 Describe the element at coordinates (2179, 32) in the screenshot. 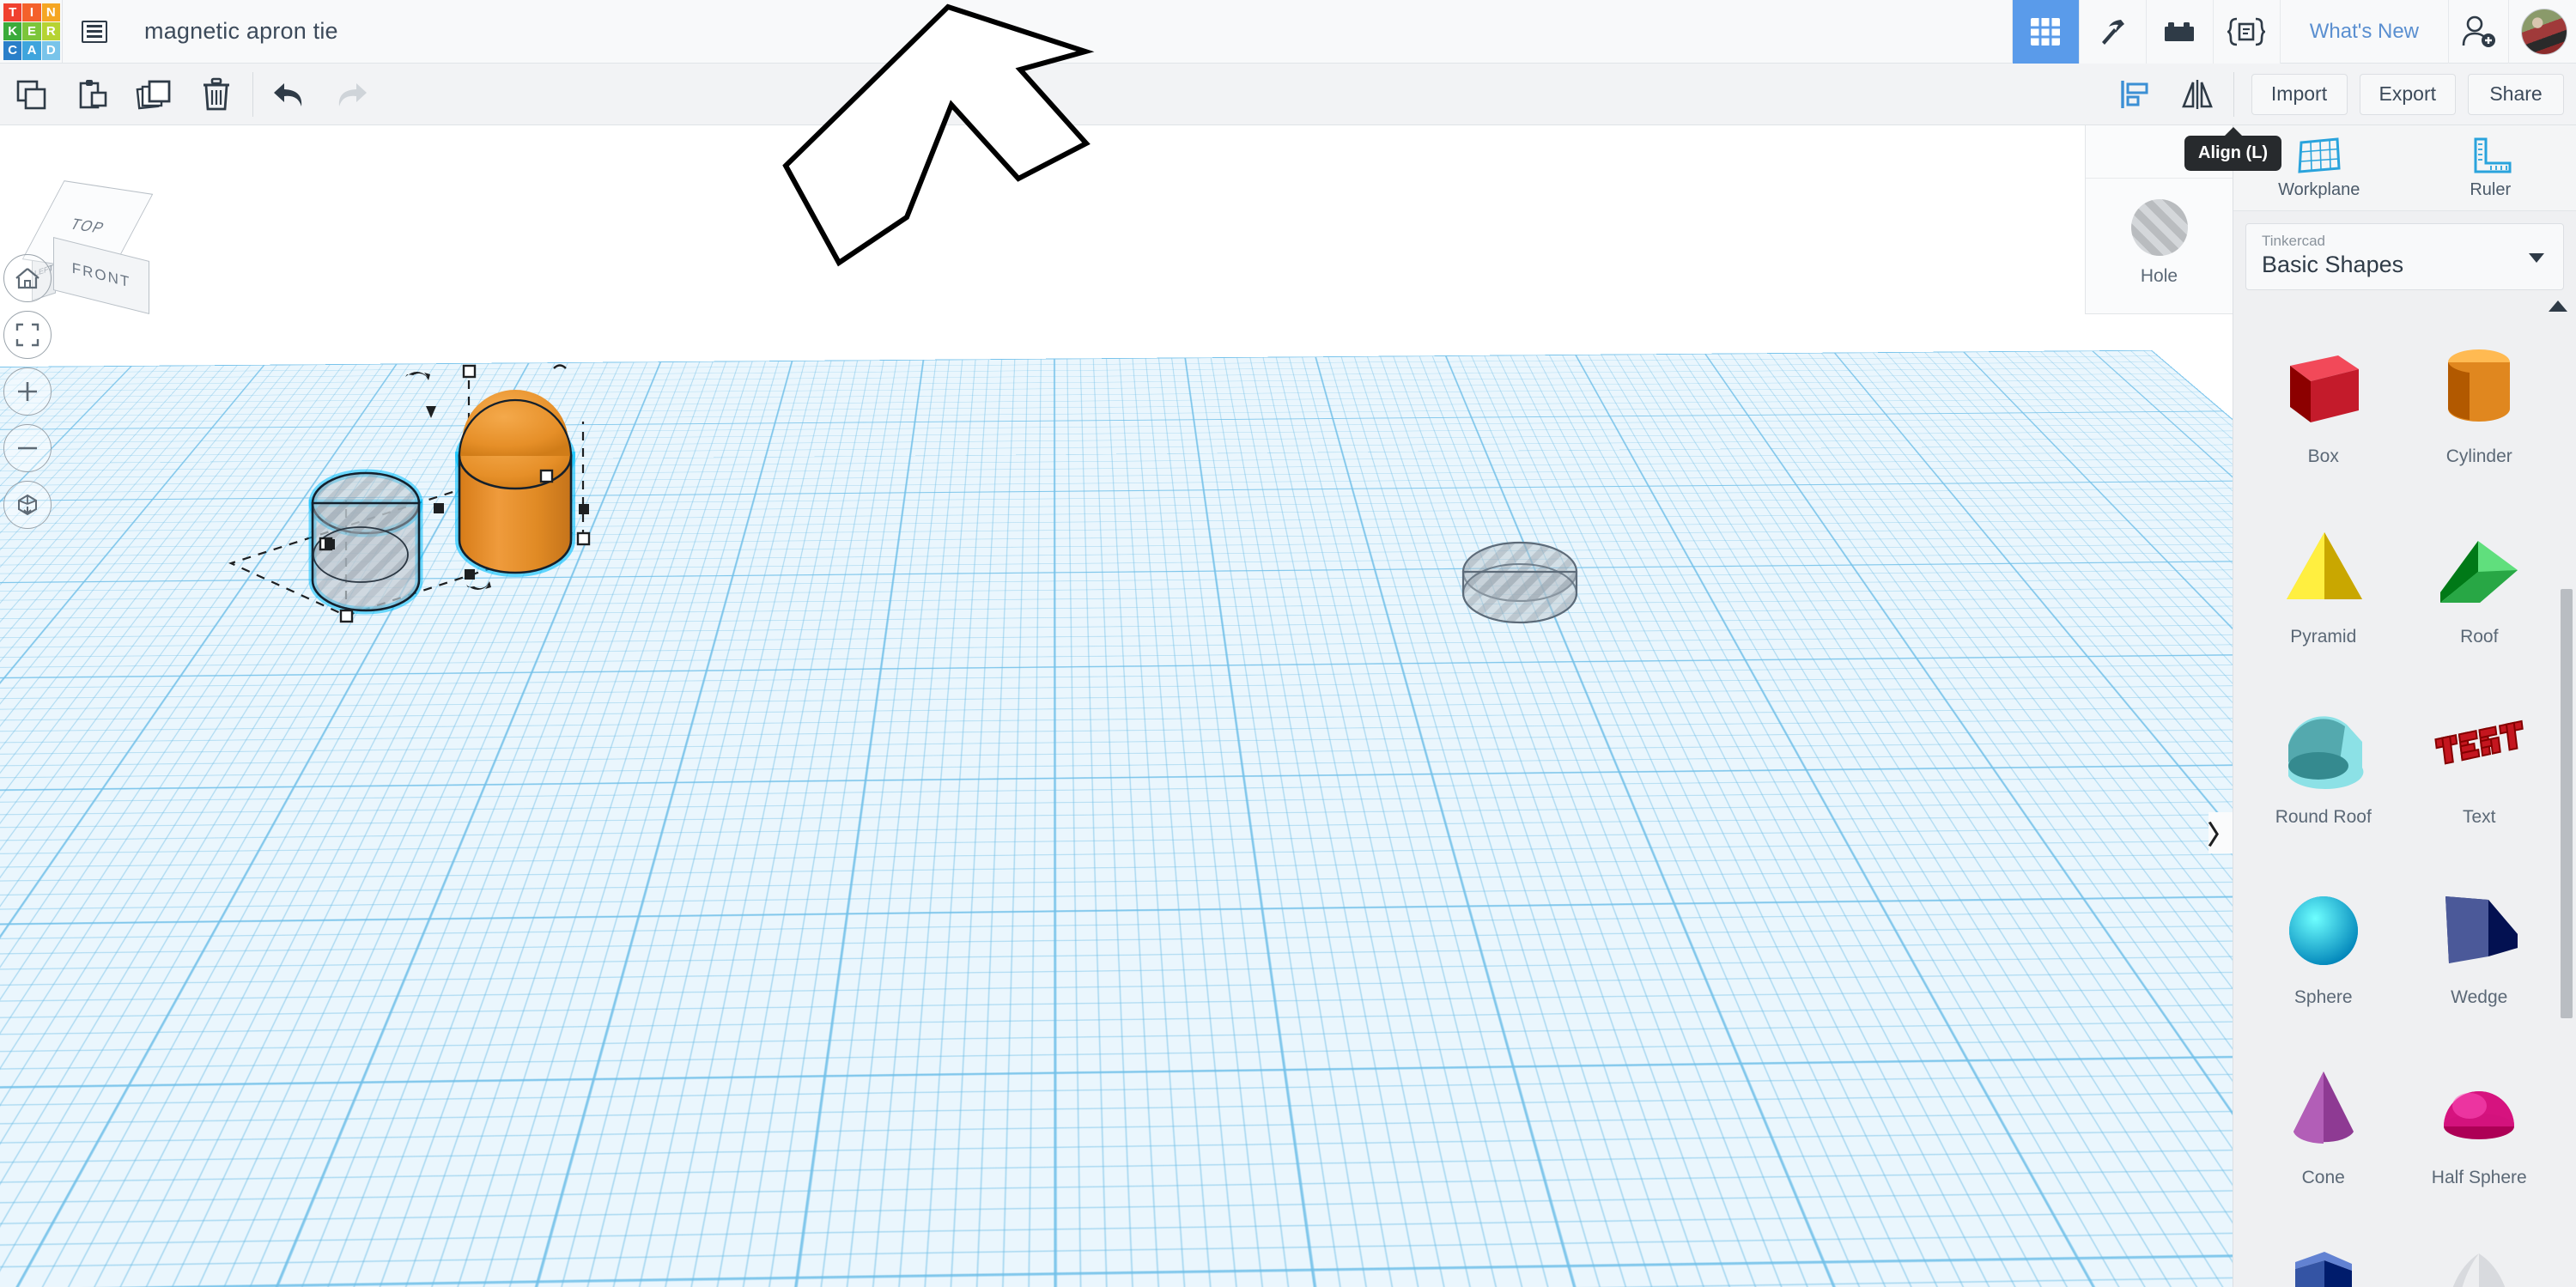

I see `bricks-button` at that location.